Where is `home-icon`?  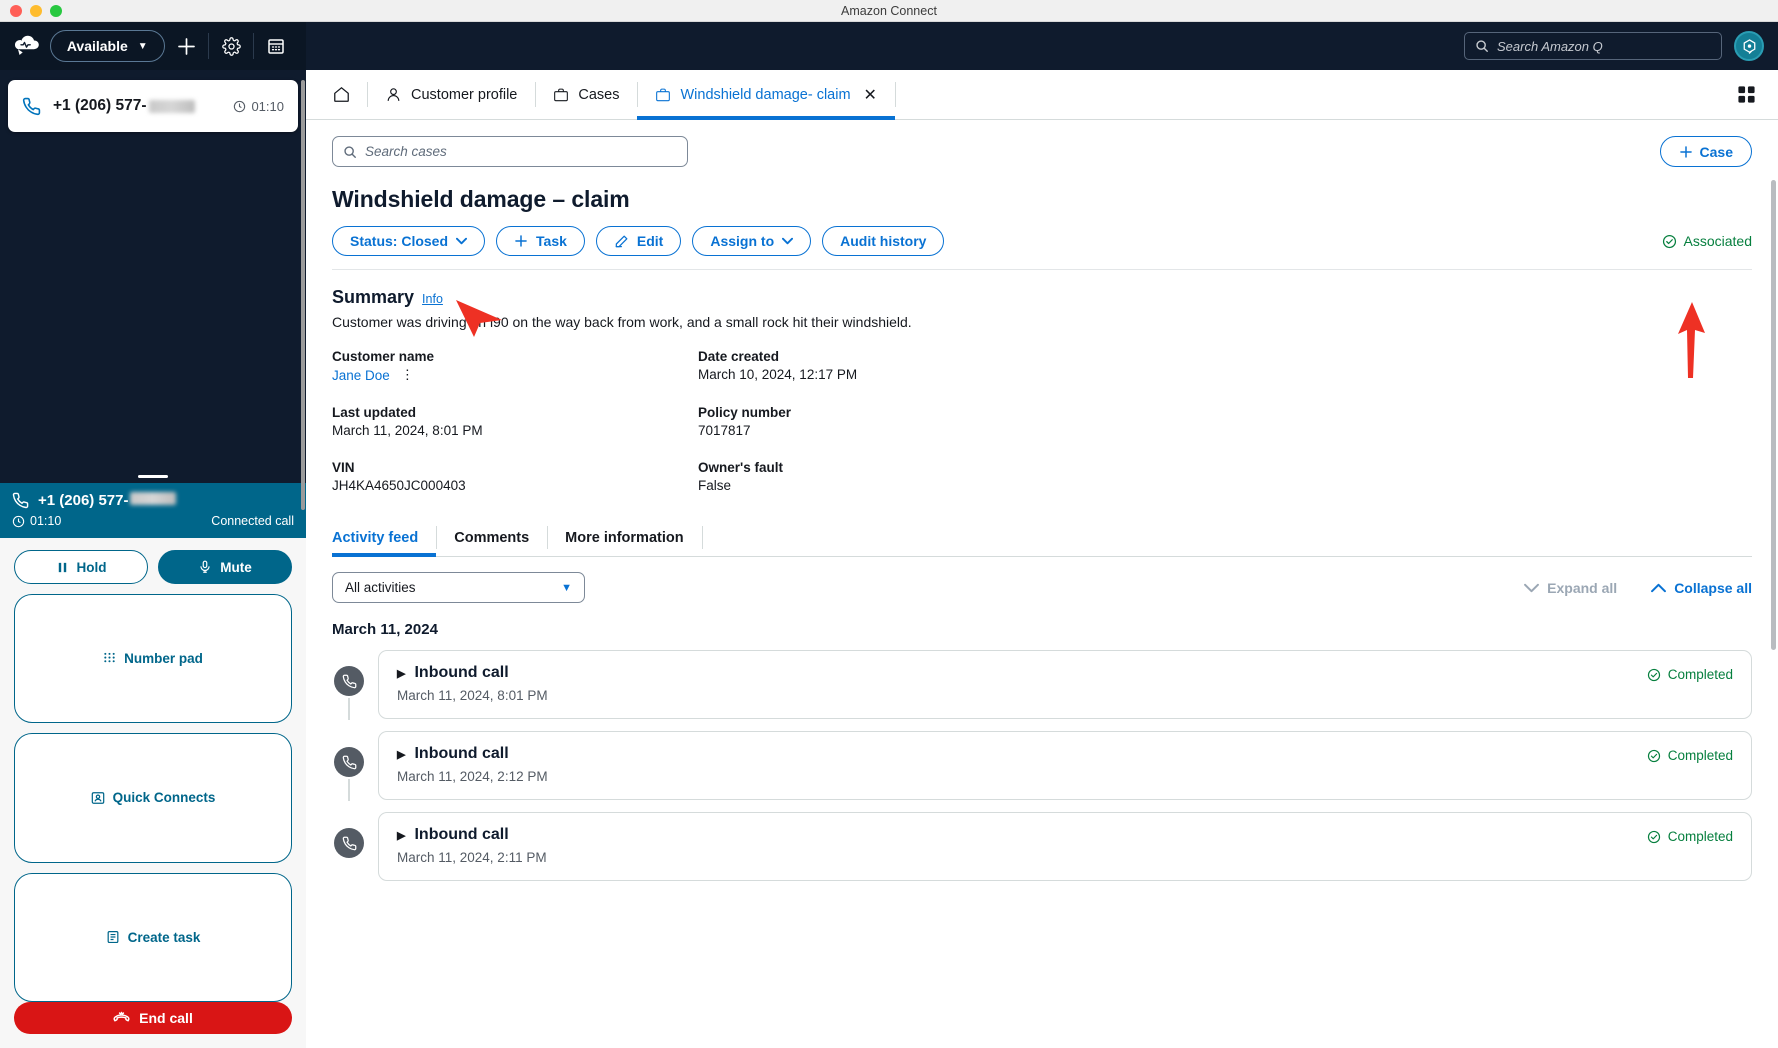
home-icon is located at coordinates (341, 94).